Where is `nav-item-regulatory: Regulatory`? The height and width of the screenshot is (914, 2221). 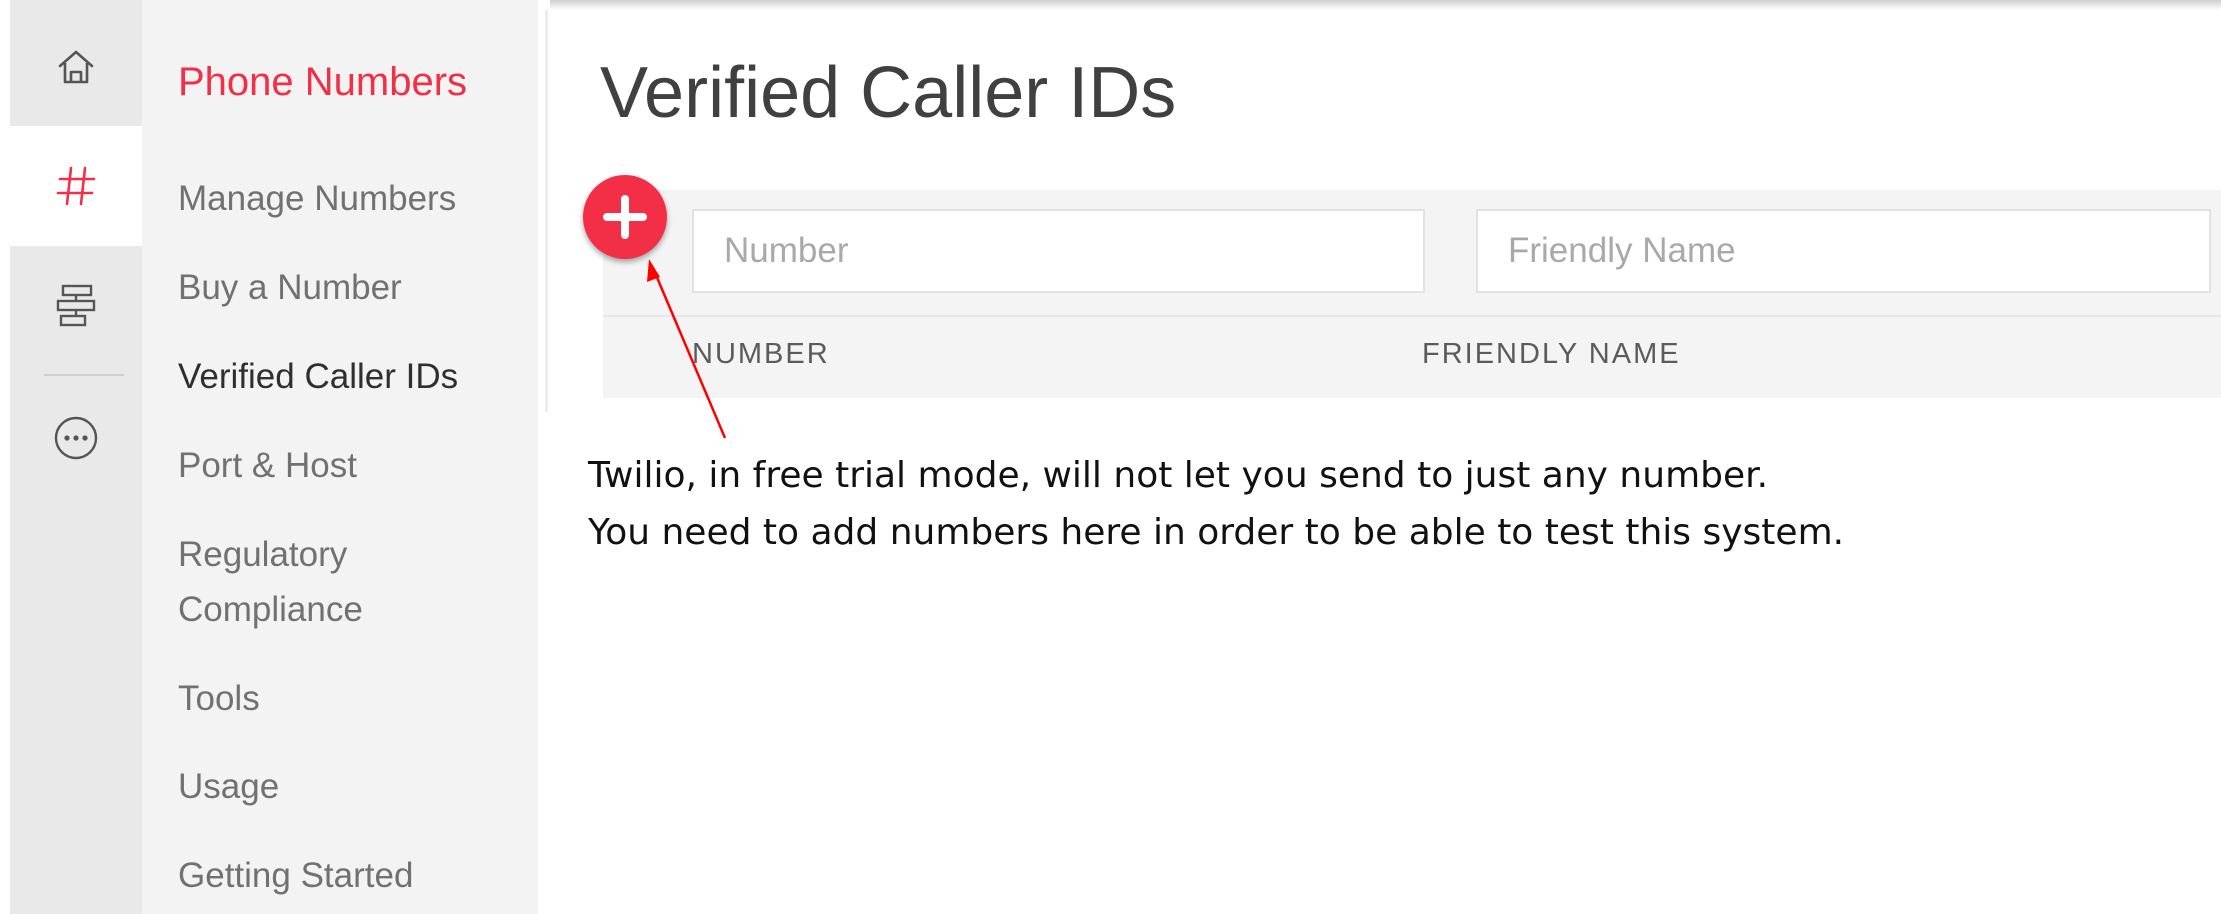 nav-item-regulatory: Regulatory is located at coordinates (262, 554).